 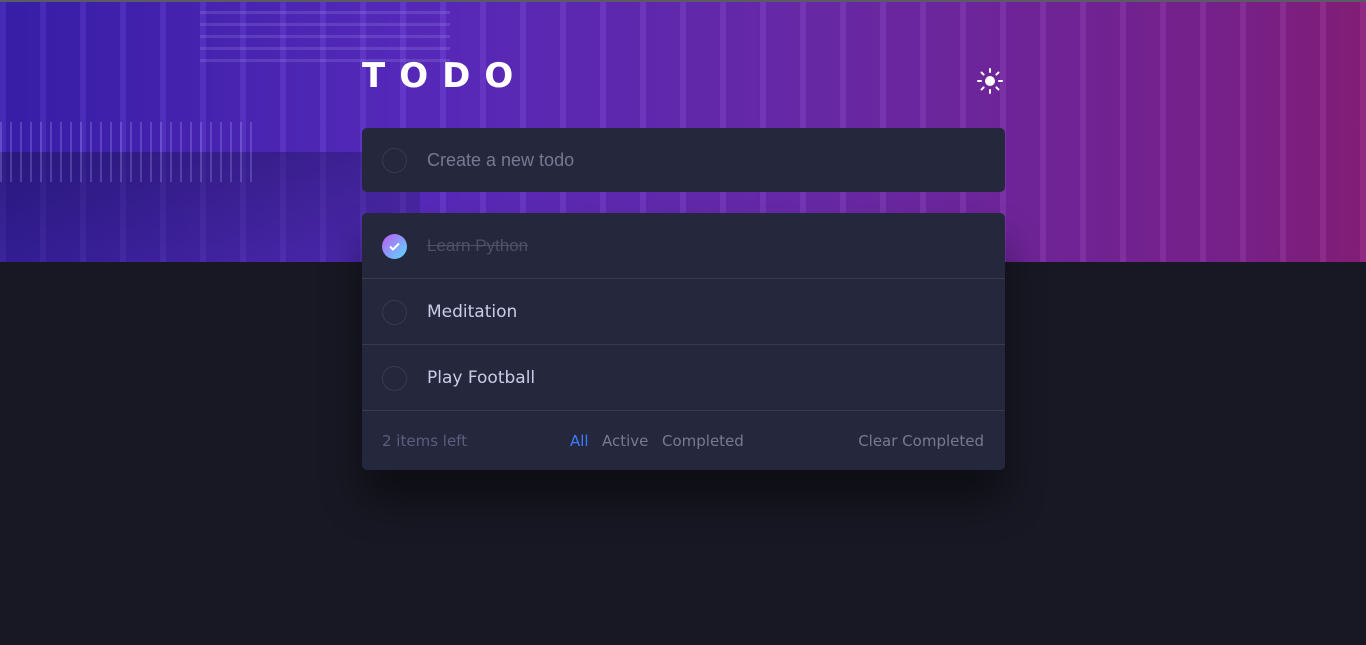 I want to click on todo-text: Play Football, so click(x=481, y=377).